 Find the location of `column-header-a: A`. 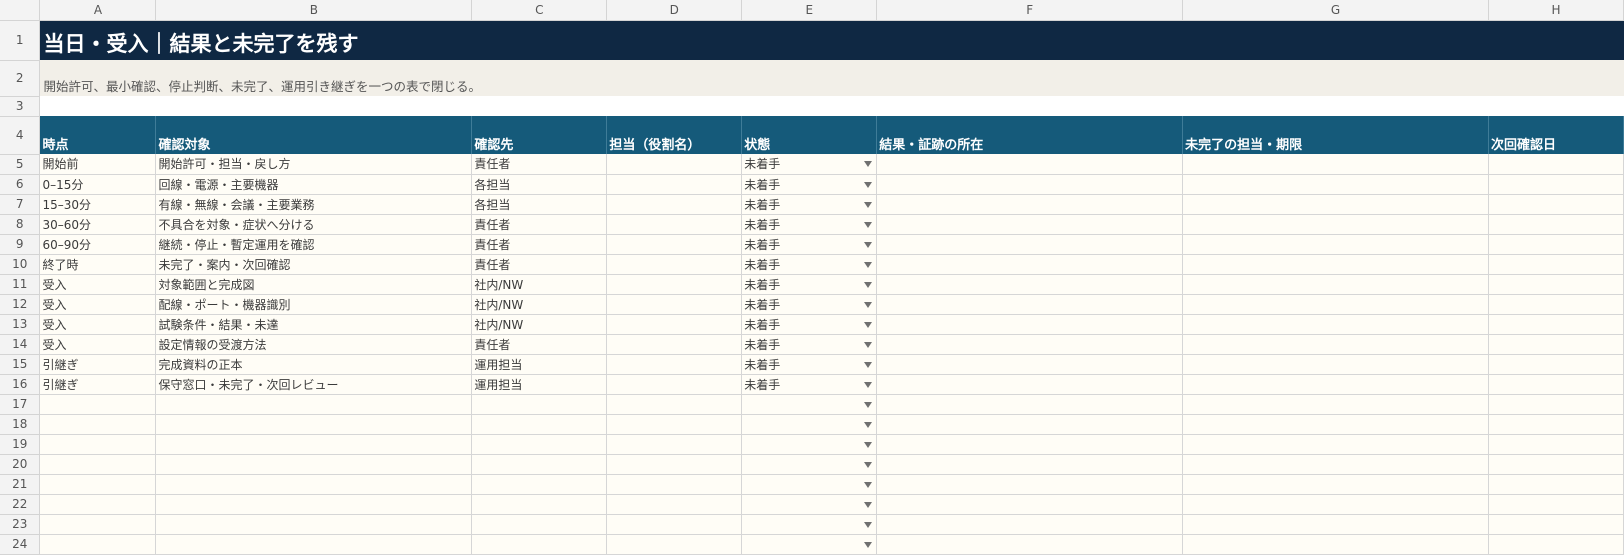

column-header-a: A is located at coordinates (98, 10).